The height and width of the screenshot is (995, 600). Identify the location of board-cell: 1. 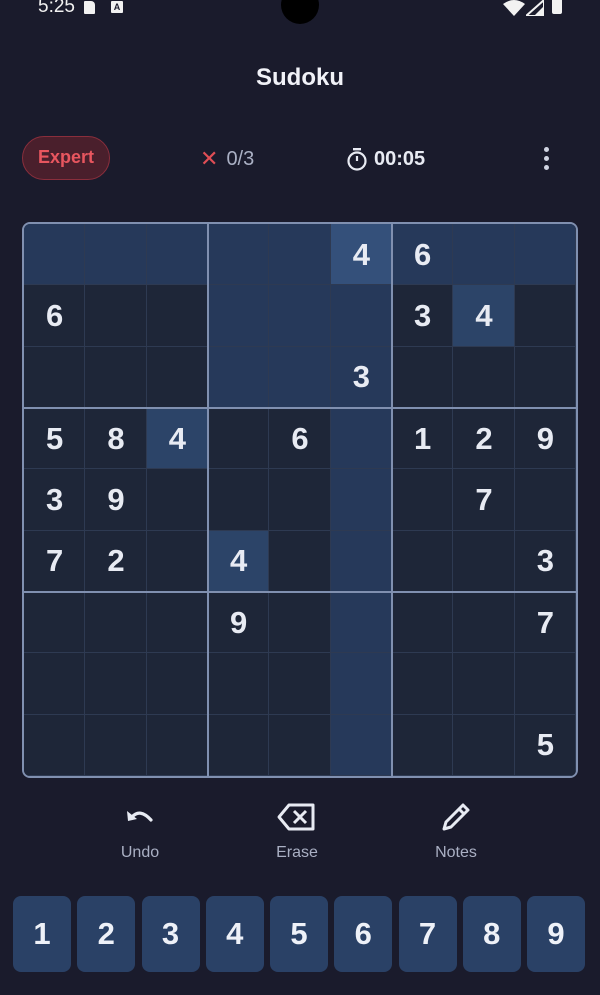
(422, 438).